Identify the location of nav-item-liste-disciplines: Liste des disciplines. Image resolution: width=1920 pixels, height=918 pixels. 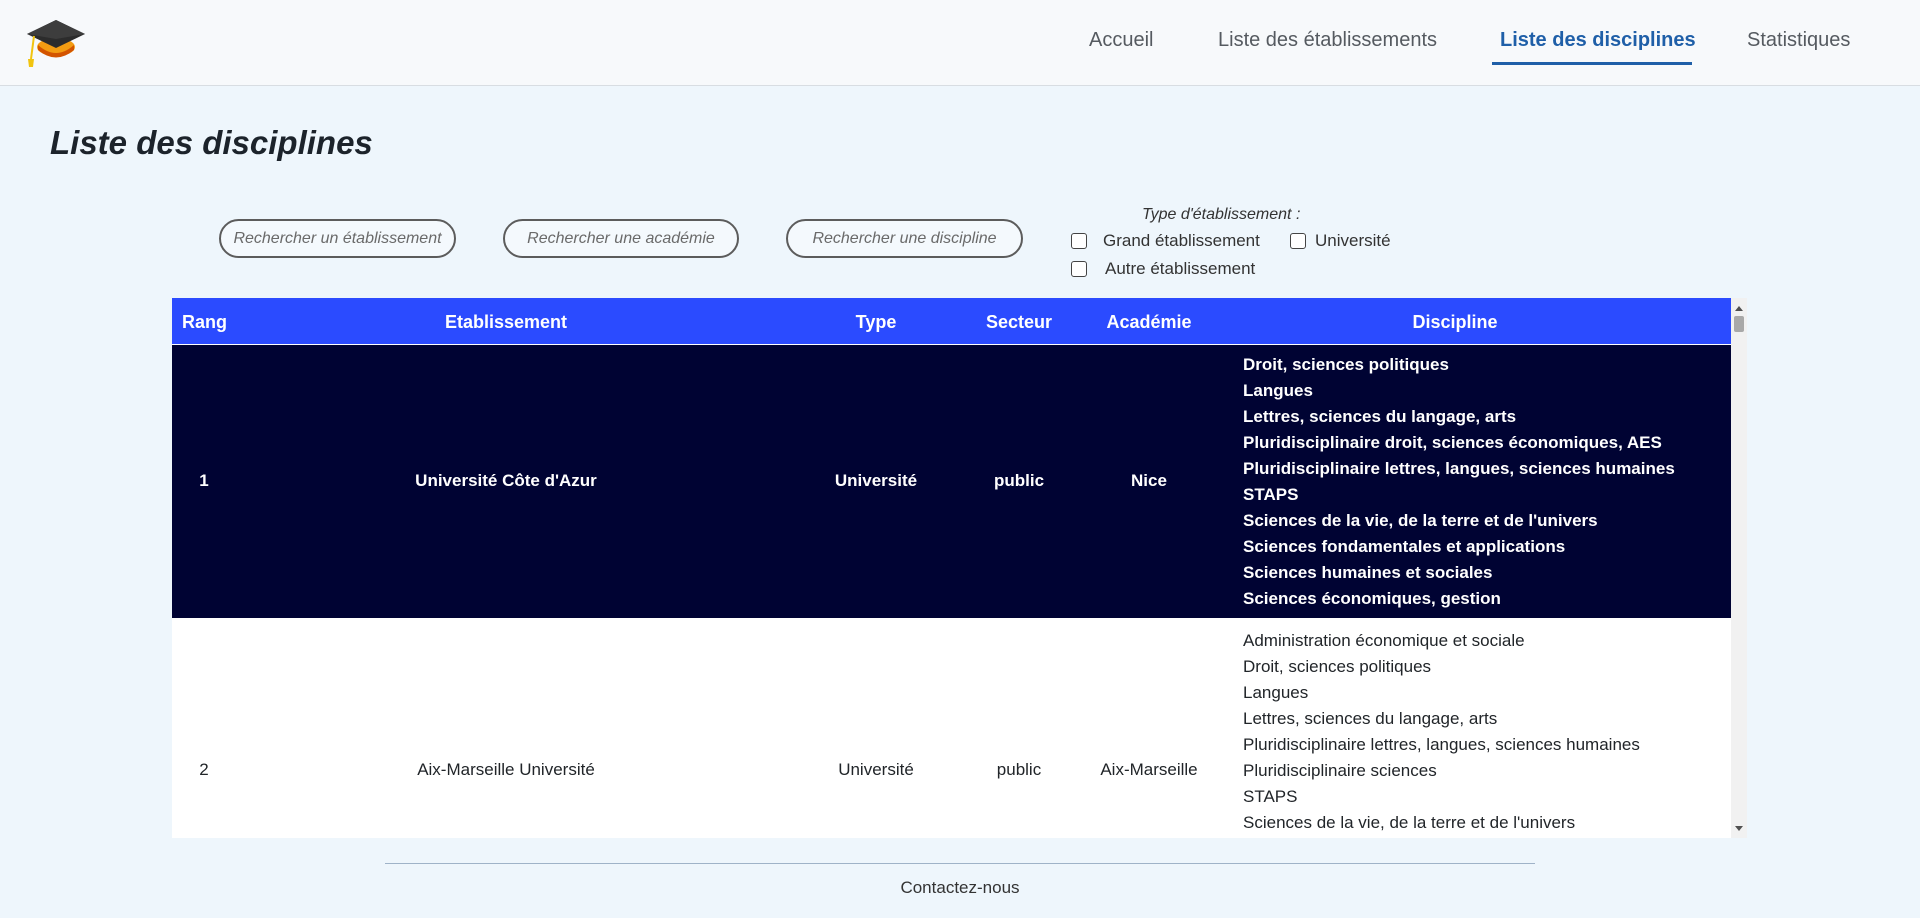
(1598, 40).